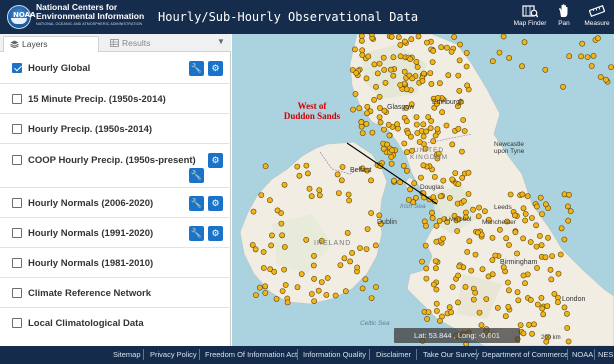 The width and height of the screenshot is (614, 364). What do you see at coordinates (115, 99) in the screenshot?
I see `layer-row-15min-precip: 15 Minute Precip. (1950s-2014)` at bounding box center [115, 99].